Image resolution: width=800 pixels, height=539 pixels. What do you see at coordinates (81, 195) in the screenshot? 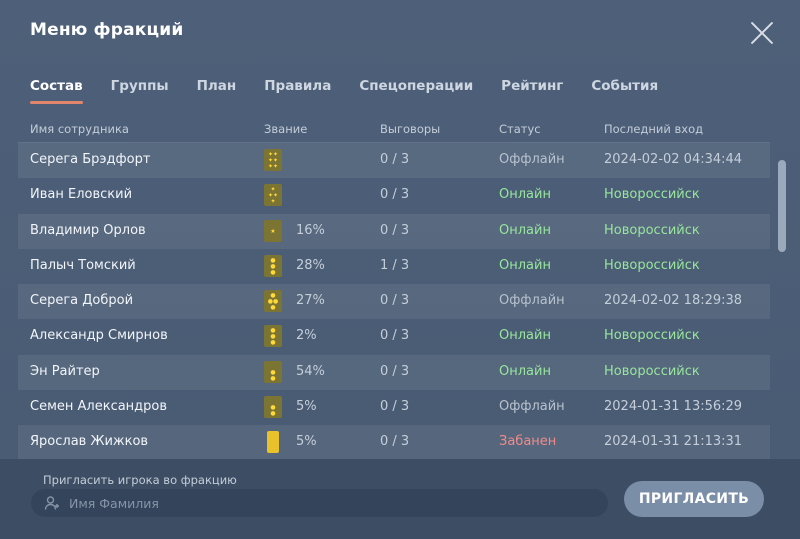
I see `member-name: Иван Еловский` at bounding box center [81, 195].